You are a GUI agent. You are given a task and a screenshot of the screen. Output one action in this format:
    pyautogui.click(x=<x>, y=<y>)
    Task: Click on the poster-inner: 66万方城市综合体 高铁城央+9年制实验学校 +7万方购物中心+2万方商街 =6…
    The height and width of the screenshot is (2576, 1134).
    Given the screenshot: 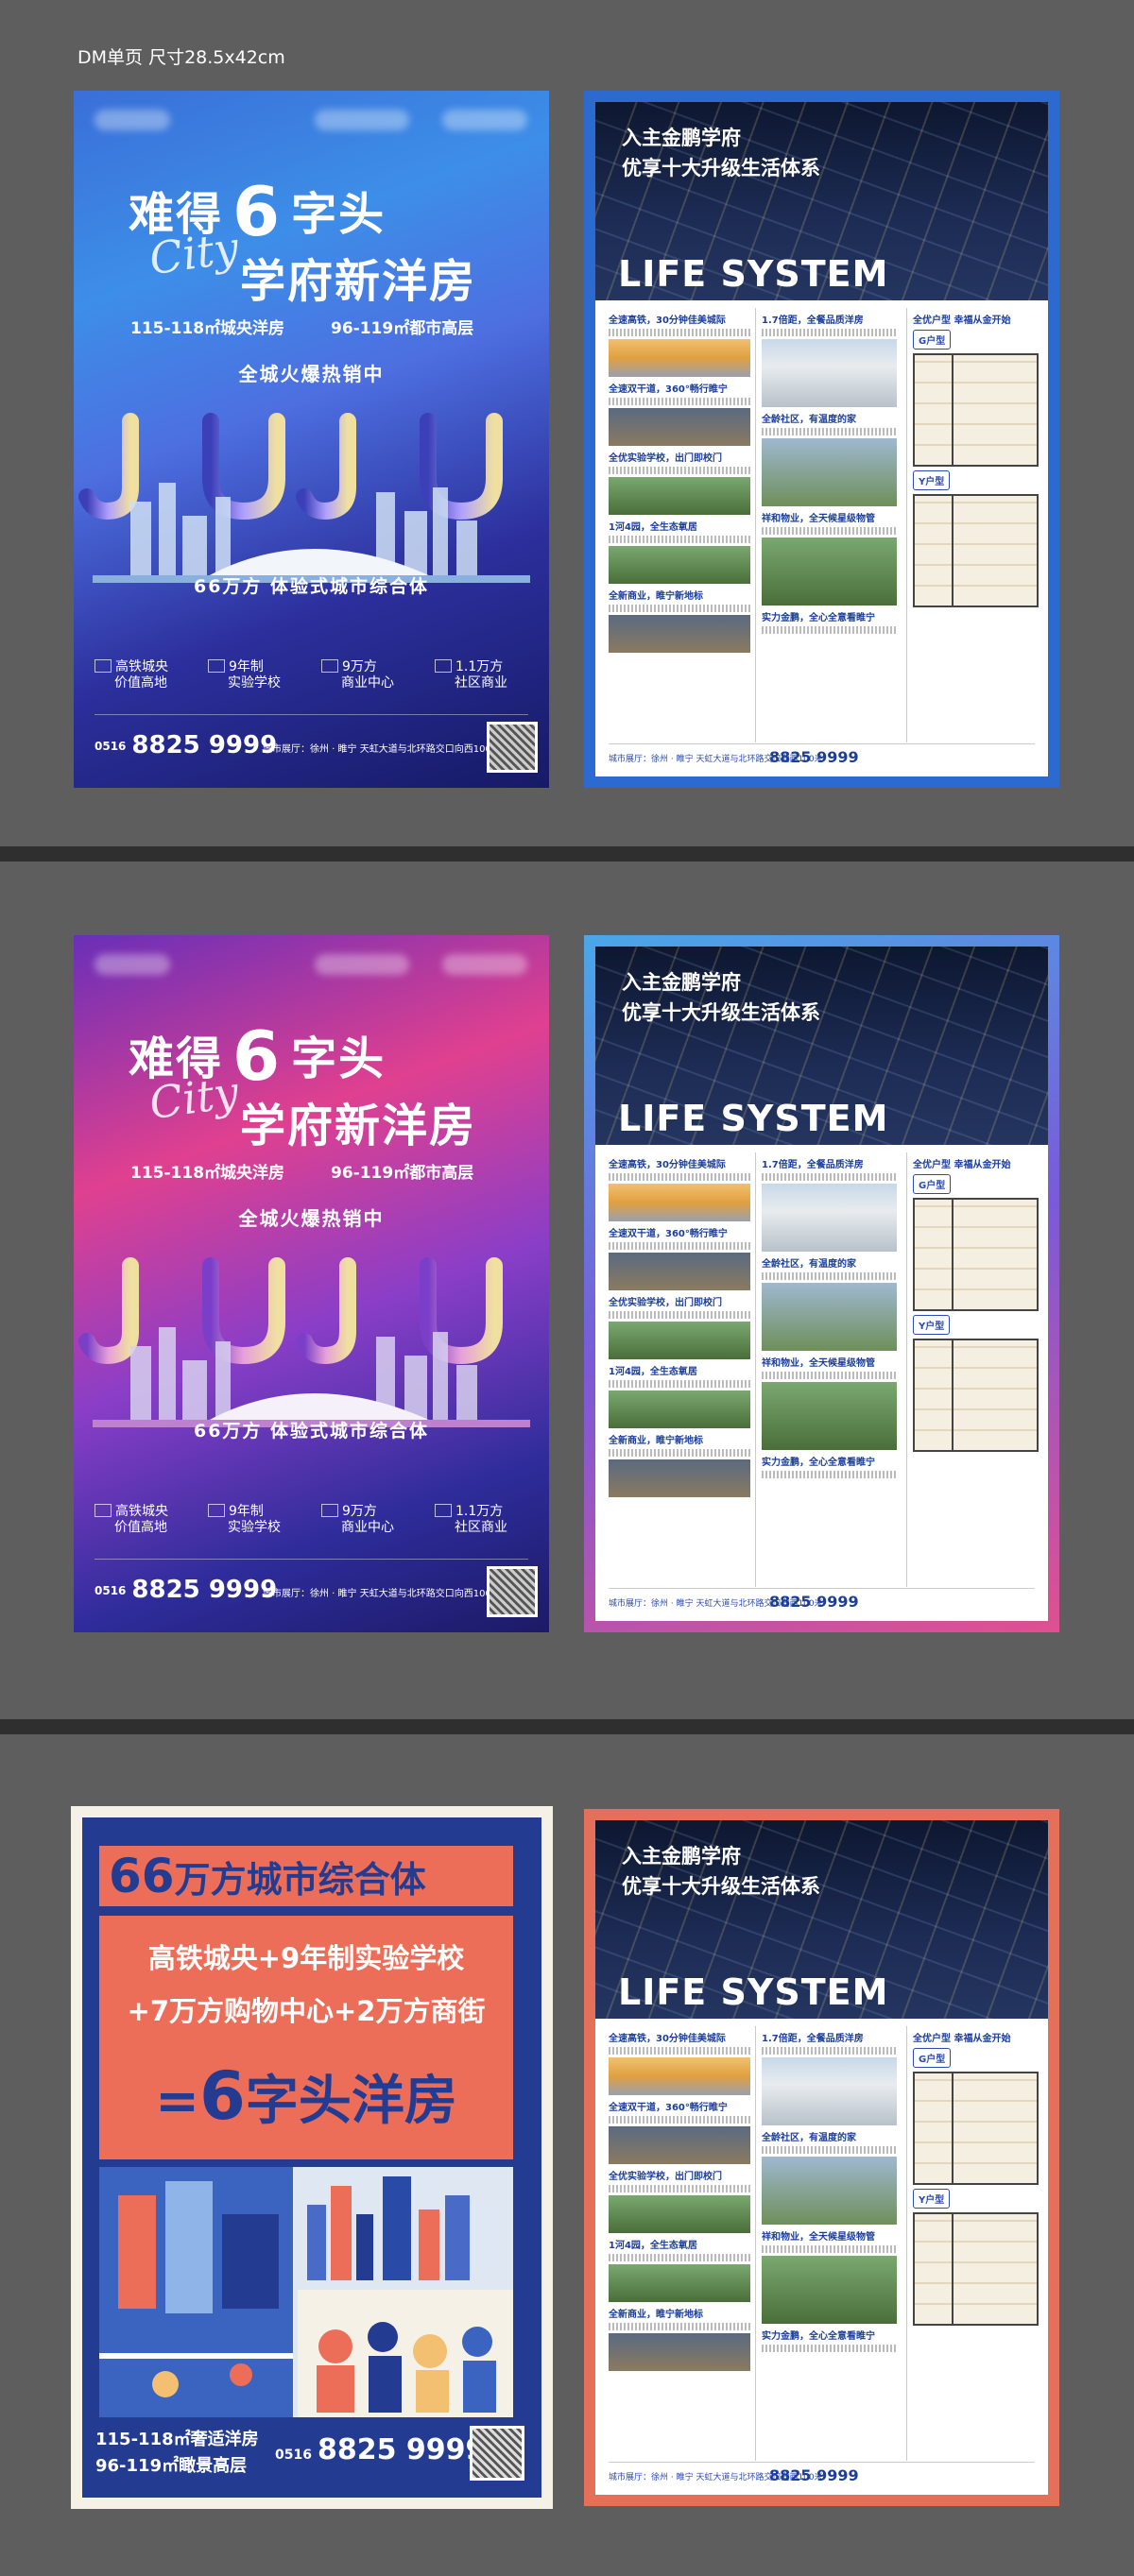 What is the action you would take?
    pyautogui.click(x=311, y=2157)
    